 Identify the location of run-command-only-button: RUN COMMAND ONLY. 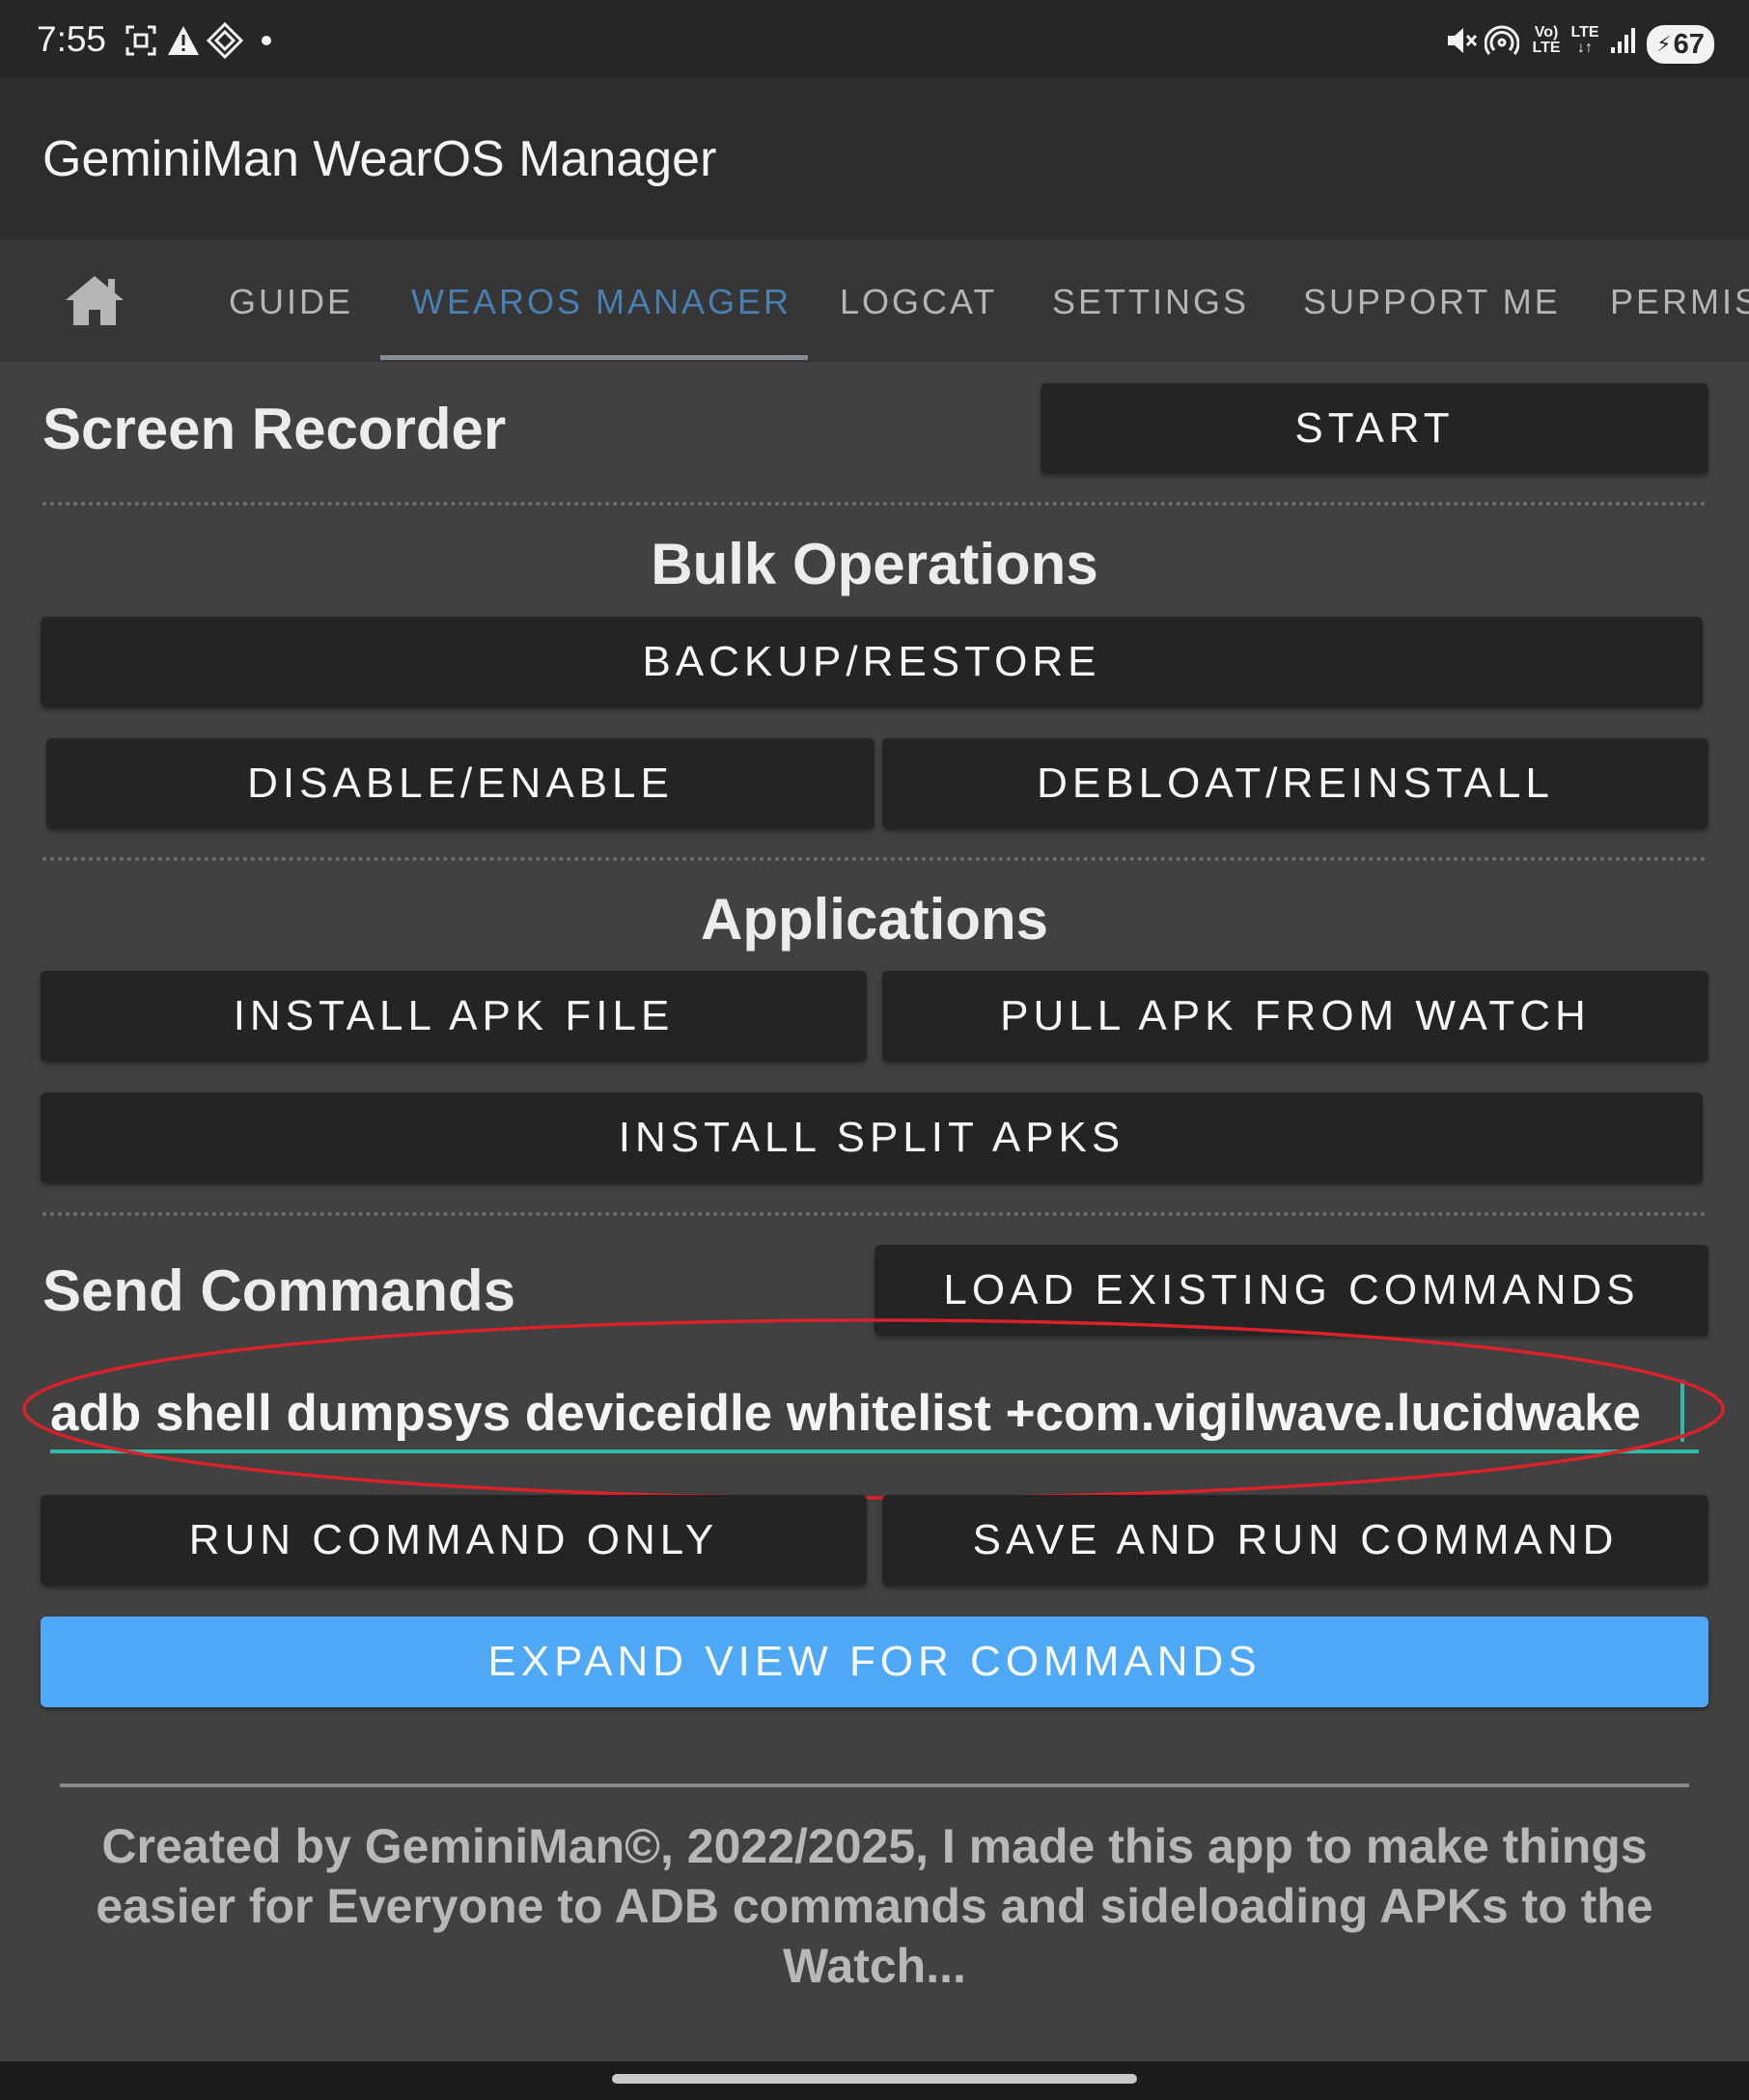
(454, 1540).